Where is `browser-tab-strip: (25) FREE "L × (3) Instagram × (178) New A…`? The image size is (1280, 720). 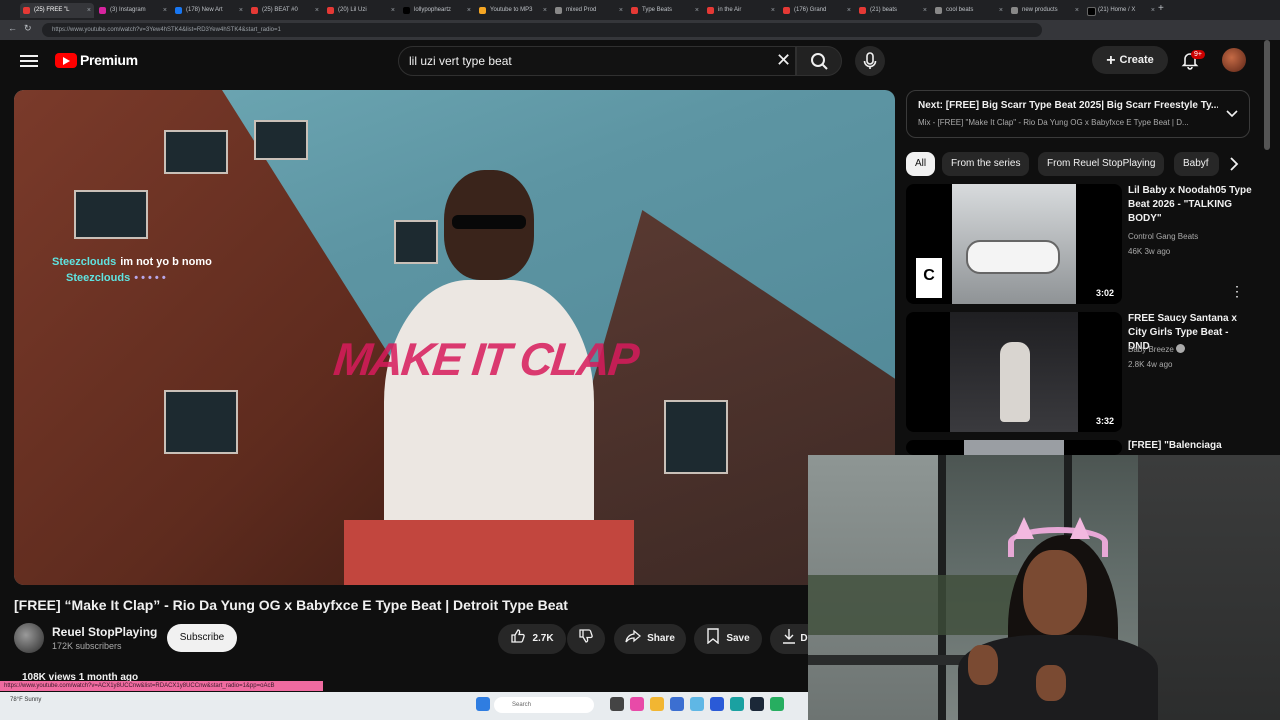 browser-tab-strip: (25) FREE "L × (3) Instagram × (178) New A… is located at coordinates (640, 10).